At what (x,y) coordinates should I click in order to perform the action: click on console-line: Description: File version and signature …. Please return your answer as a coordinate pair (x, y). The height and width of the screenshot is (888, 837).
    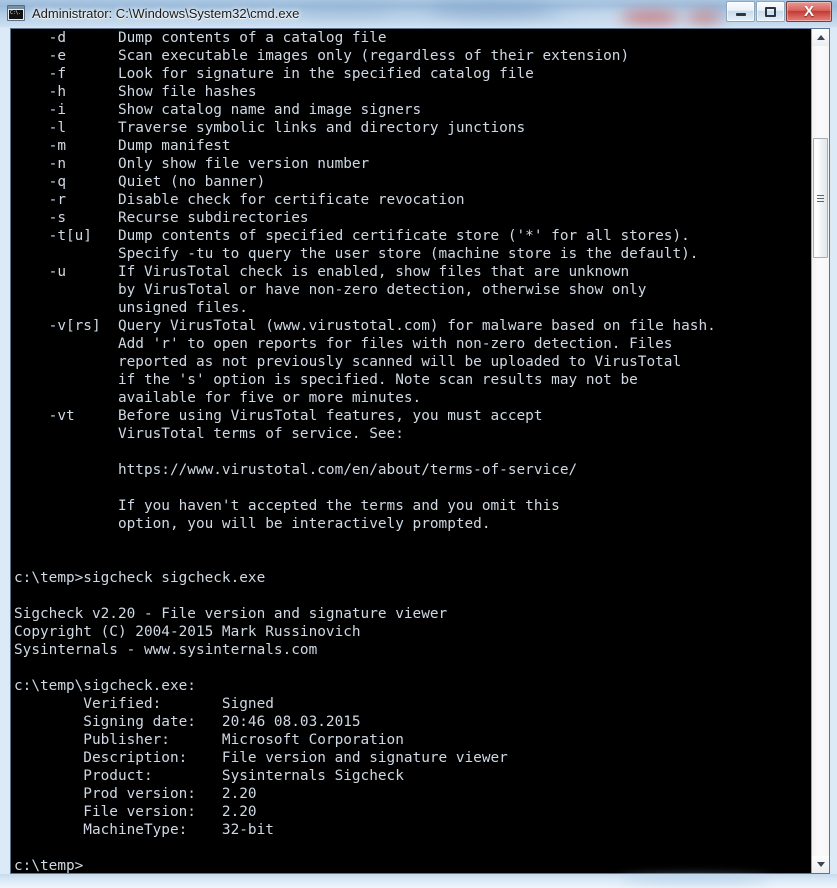
    Looking at the image, I should click on (261, 758).